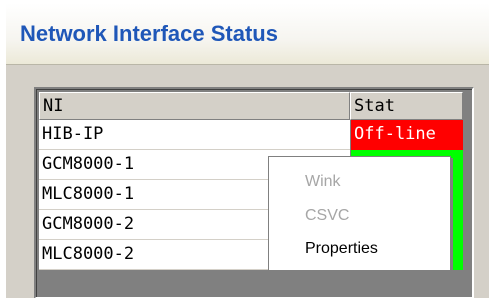 The height and width of the screenshot is (298, 489). I want to click on ni-name: HIB-IP, so click(194, 135).